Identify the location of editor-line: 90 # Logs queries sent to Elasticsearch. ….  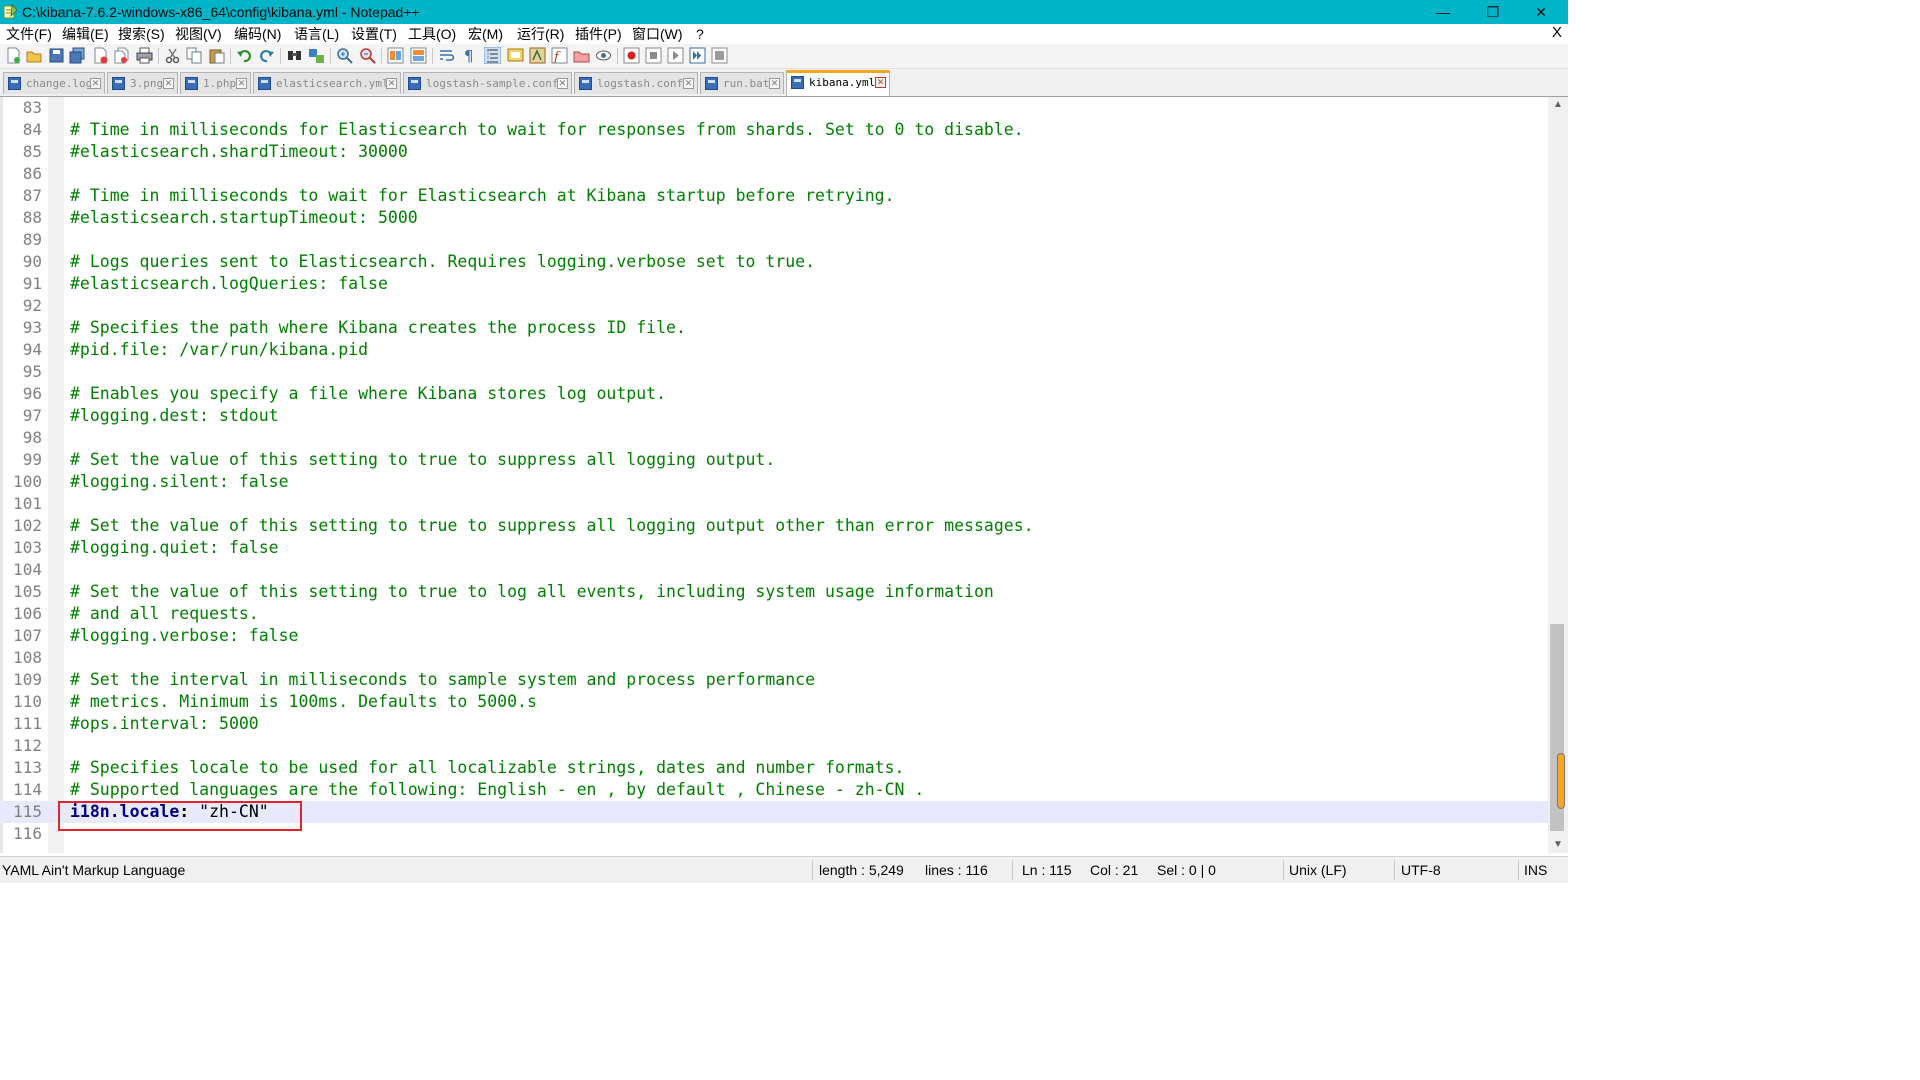
(774, 262).